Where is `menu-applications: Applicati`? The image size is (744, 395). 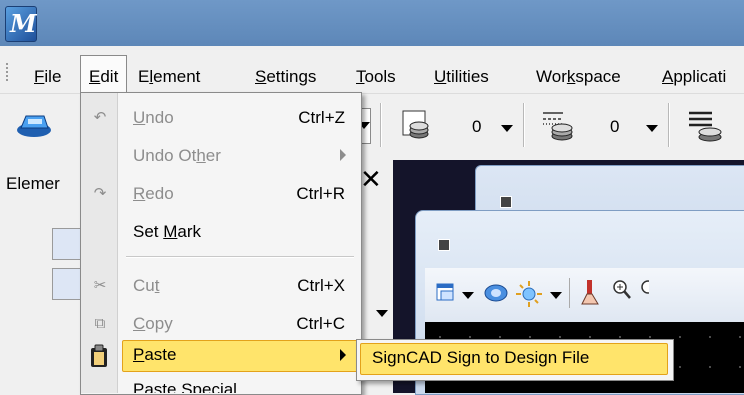
menu-applications: Applicati is located at coordinates (694, 77).